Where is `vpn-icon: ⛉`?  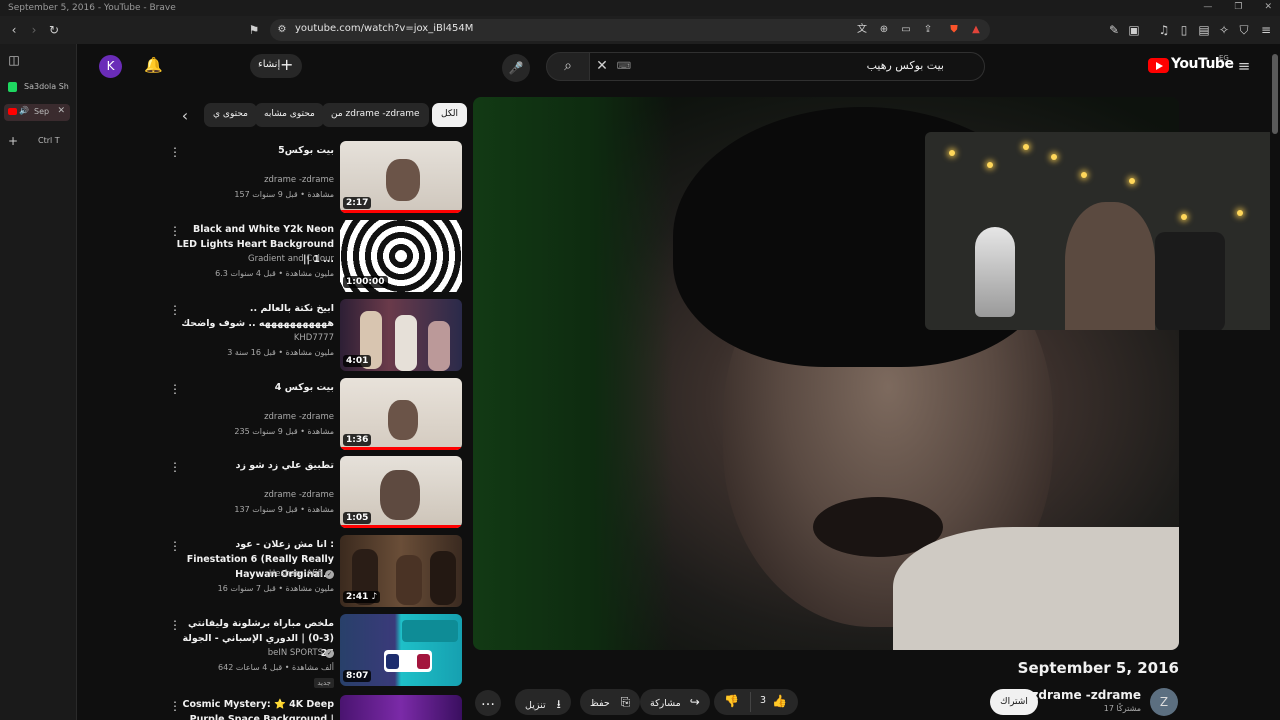
vpn-icon: ⛉ is located at coordinates (1244, 30).